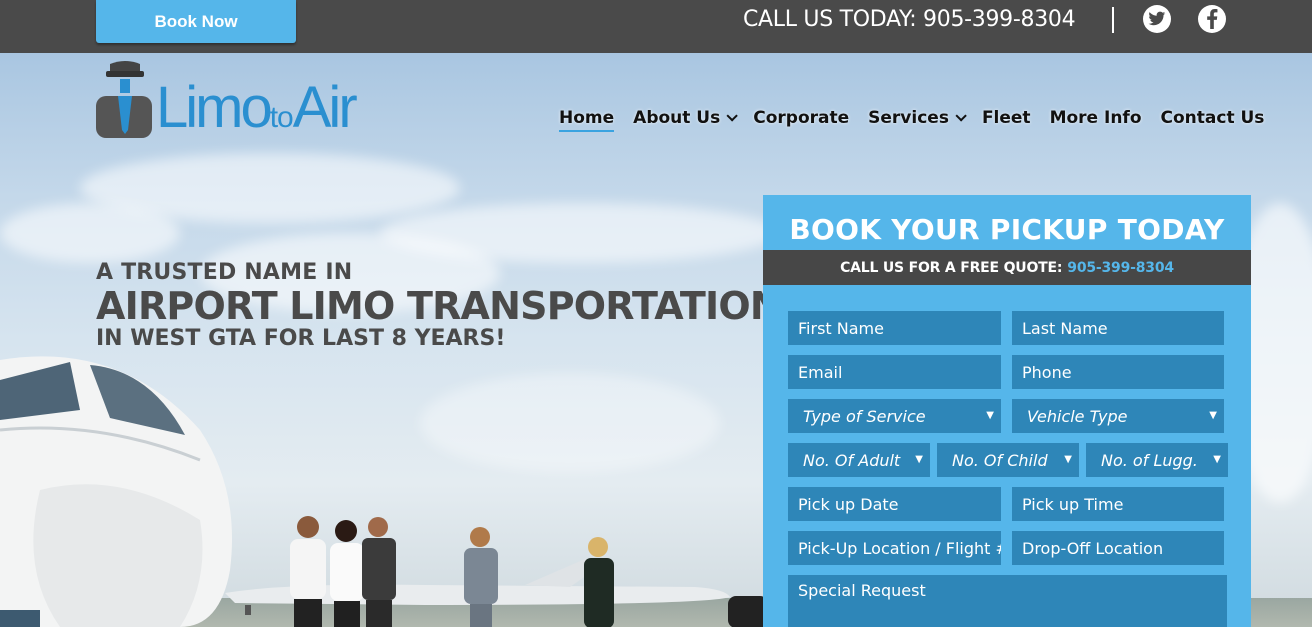 This screenshot has height=627, width=1312. I want to click on children-select: No. Of Child ▼, so click(1008, 460).